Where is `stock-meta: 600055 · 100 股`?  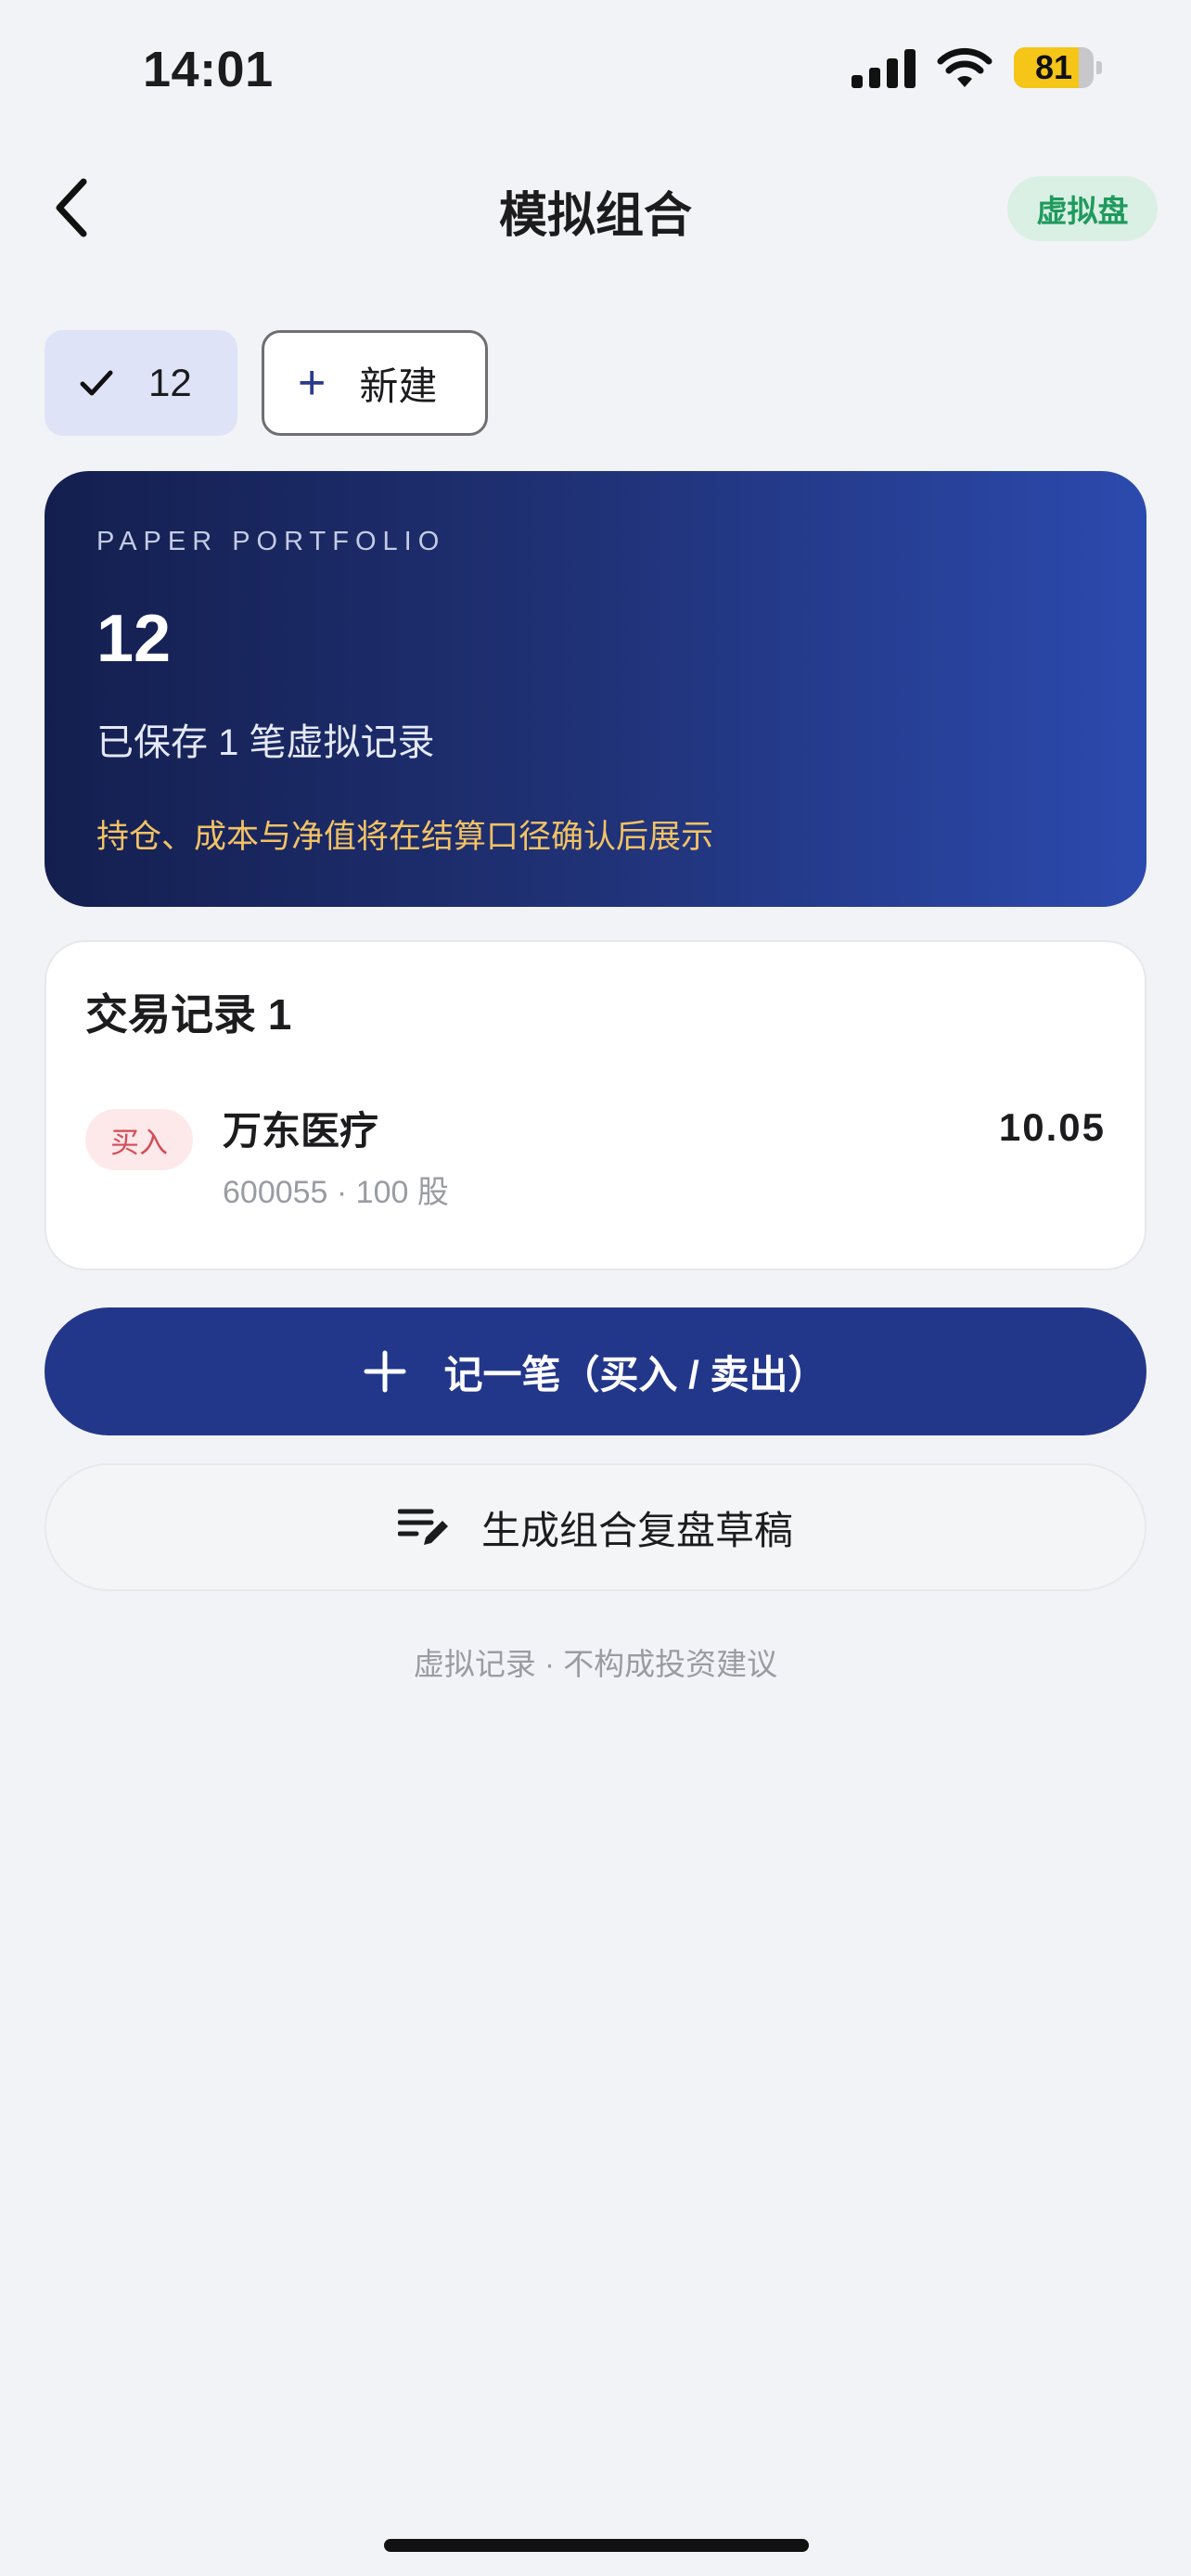 stock-meta: 600055 · 100 股 is located at coordinates (336, 1192).